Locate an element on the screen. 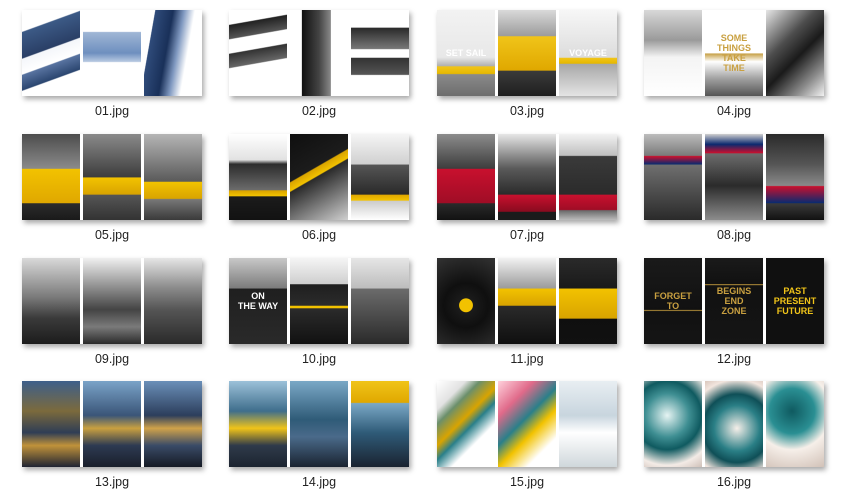 The image size is (841, 504). file-name-label: 15.jpg is located at coordinates (527, 482).